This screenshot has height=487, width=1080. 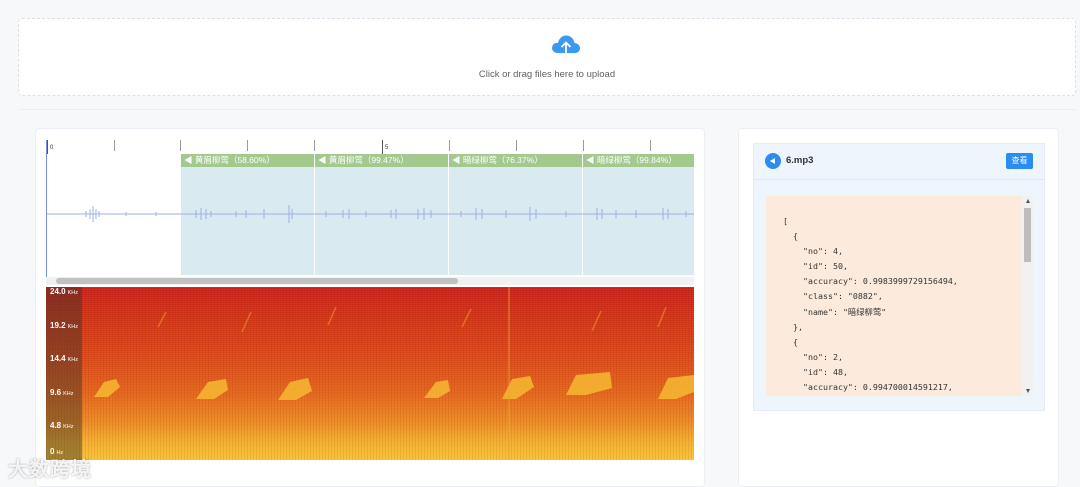 What do you see at coordinates (62, 425) in the screenshot?
I see `freq-label: 4.8 KHz` at bounding box center [62, 425].